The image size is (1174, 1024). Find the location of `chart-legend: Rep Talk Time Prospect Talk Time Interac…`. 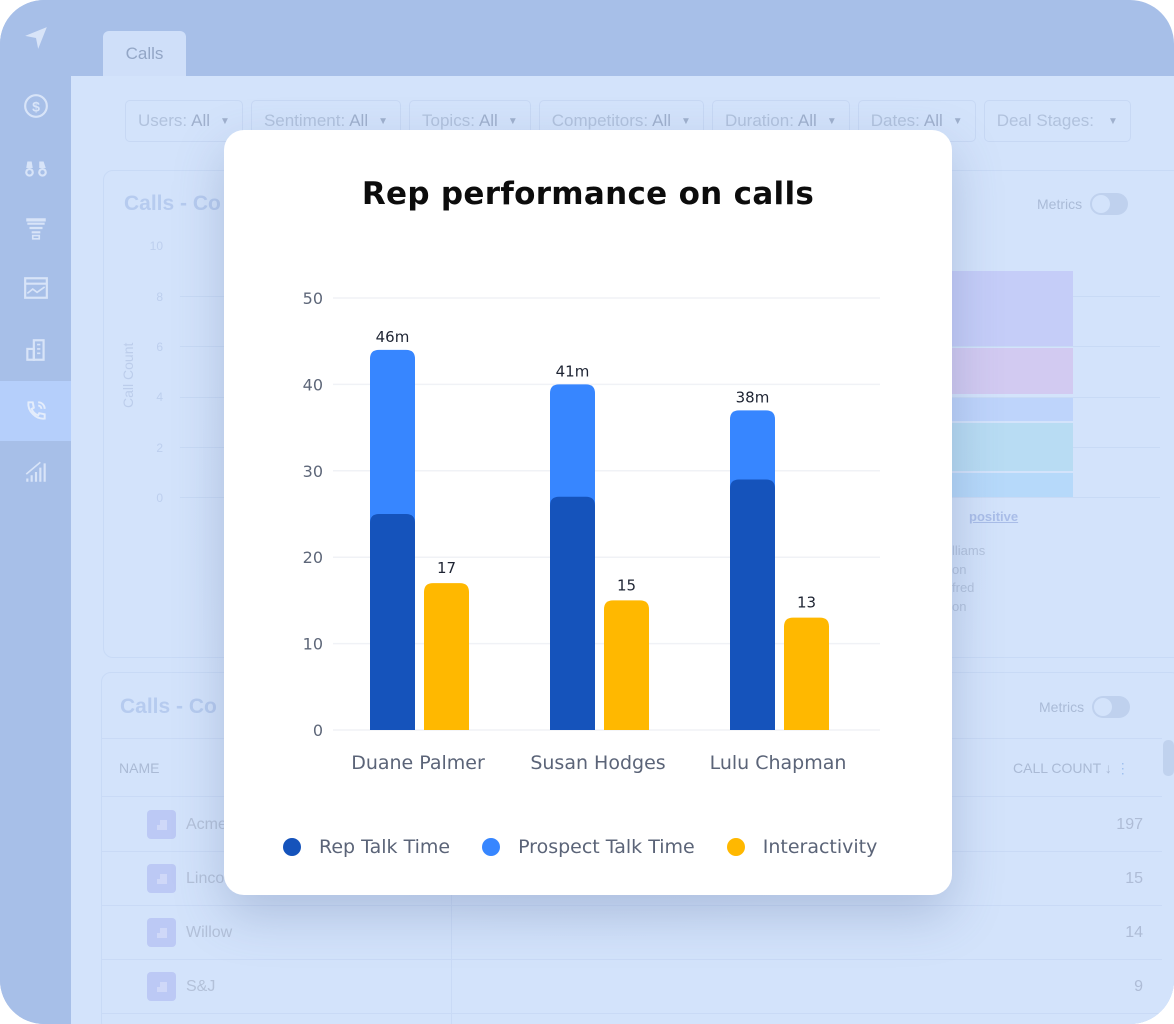

chart-legend: Rep Talk Time Prospect Talk Time Interac… is located at coordinates (596, 847).